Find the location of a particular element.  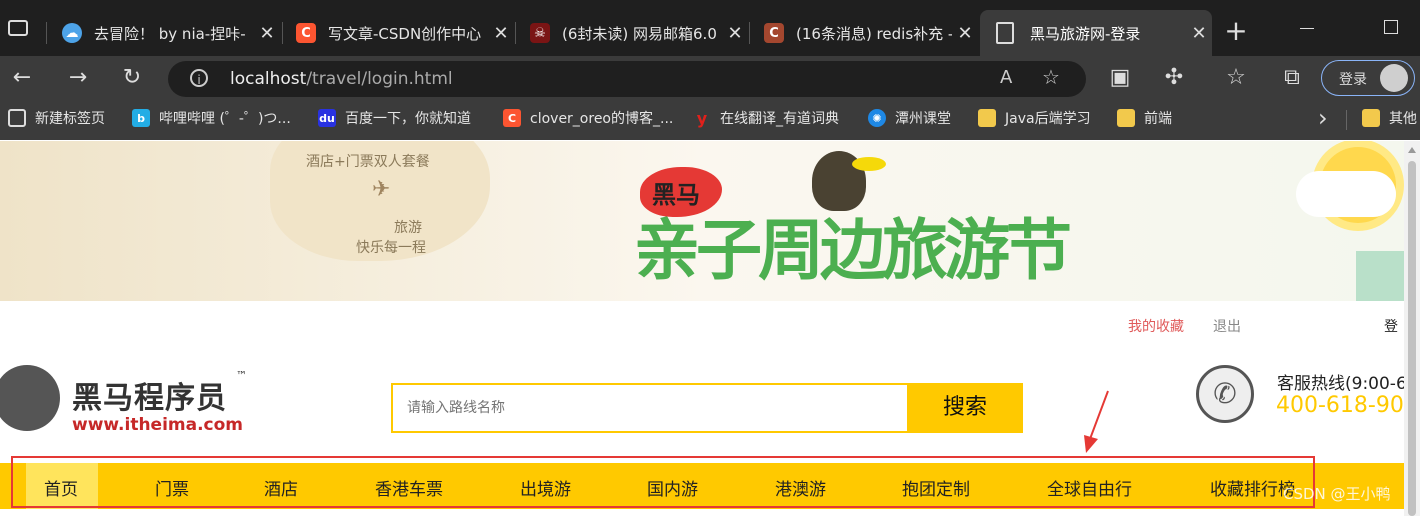

bookmark-item: 新建标签页 is located at coordinates (56, 118).